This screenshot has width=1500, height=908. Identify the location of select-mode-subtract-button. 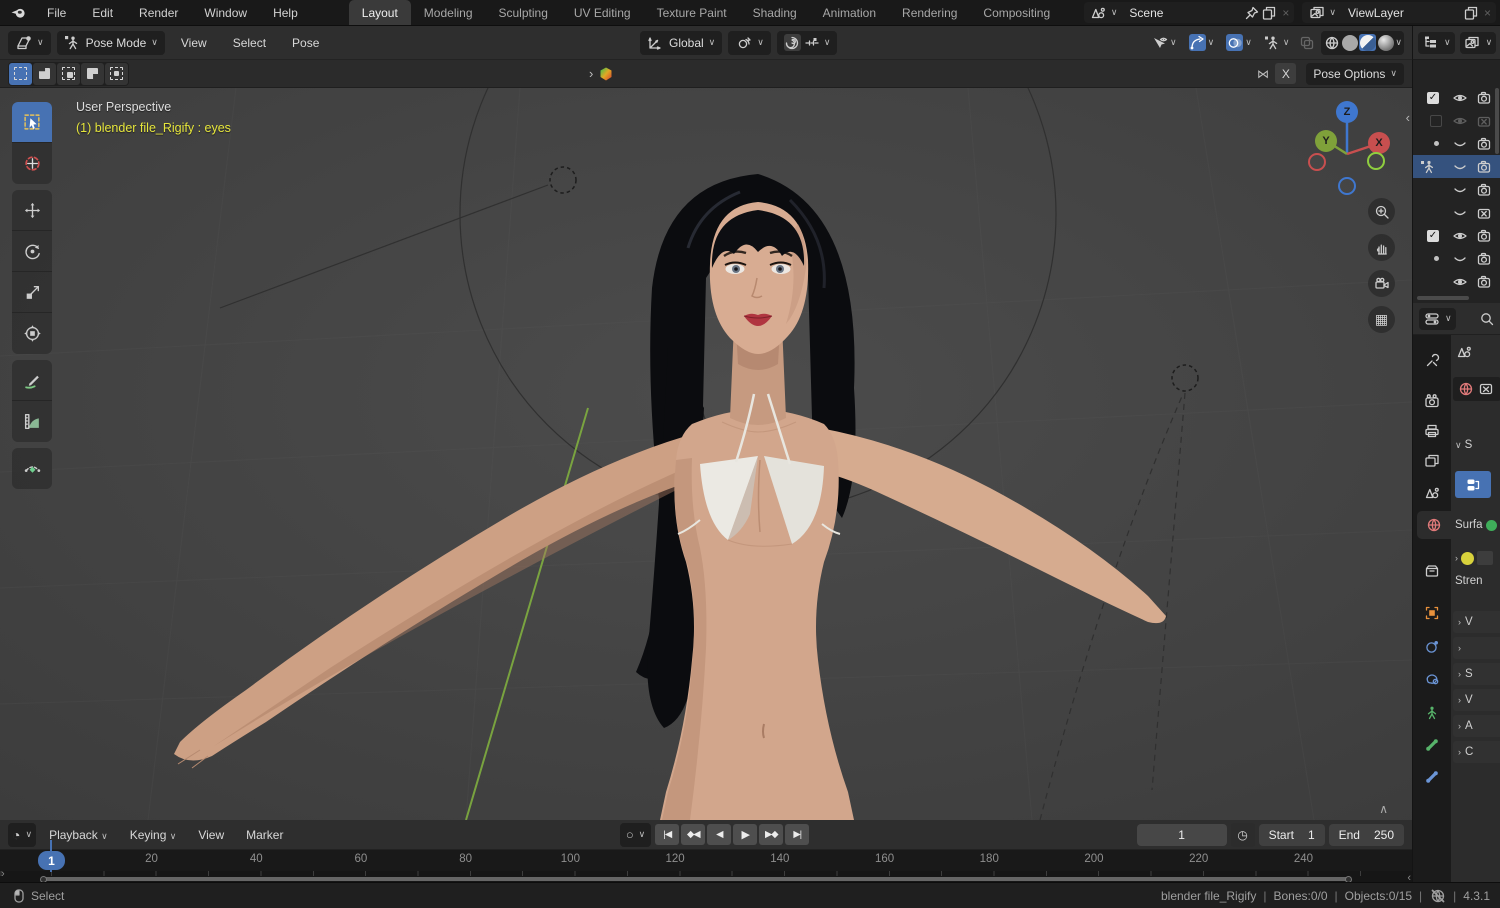
(68, 73).